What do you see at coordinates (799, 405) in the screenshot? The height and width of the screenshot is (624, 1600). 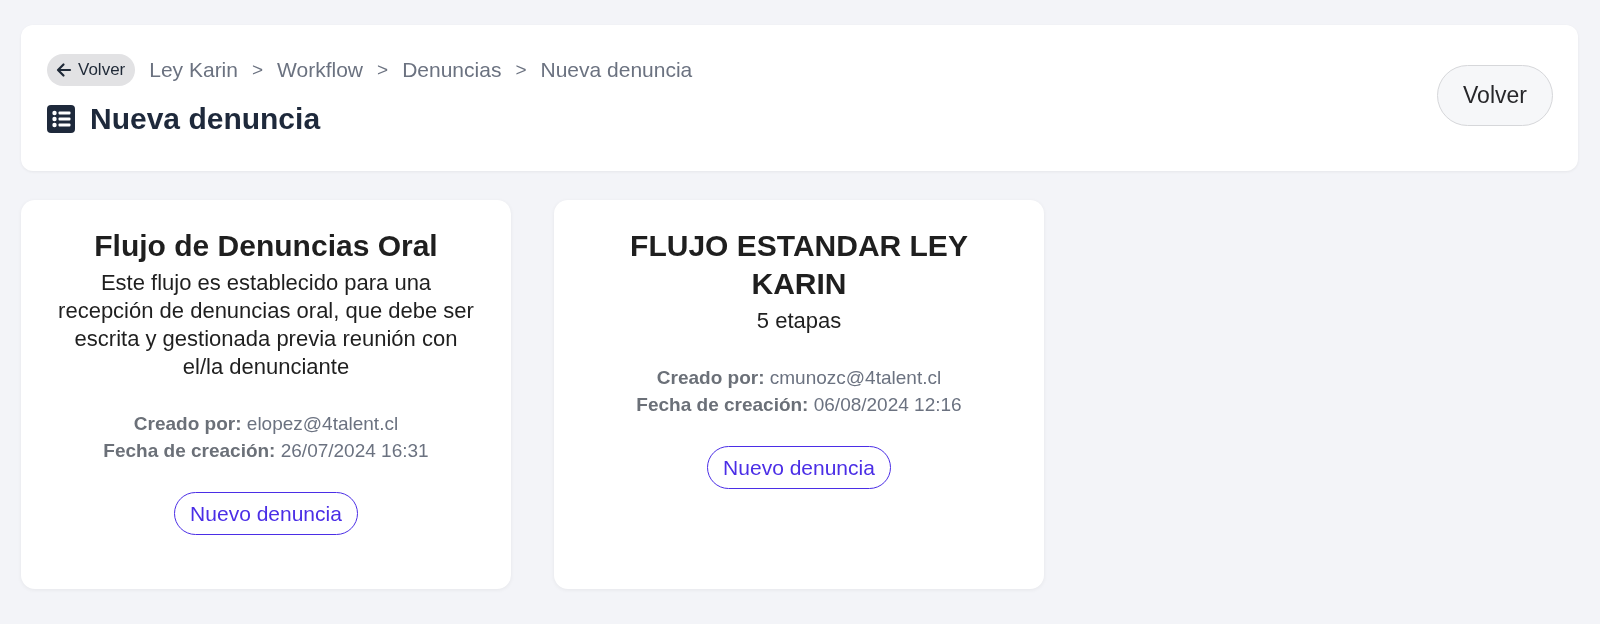 I see `metadata-text: Fecha de creación: 06/08/2024 12:16` at bounding box center [799, 405].